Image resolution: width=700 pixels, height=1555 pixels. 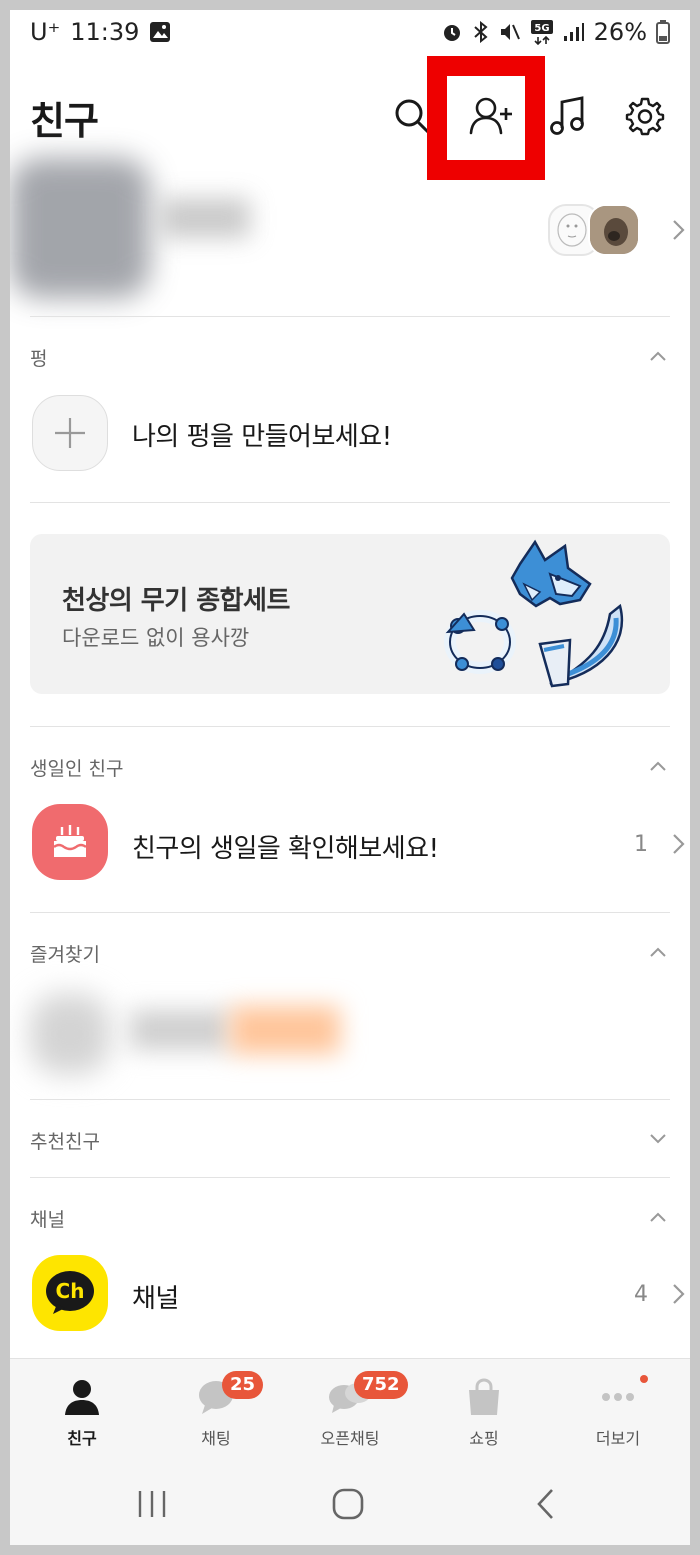 What do you see at coordinates (658, 1139) in the screenshot?
I see `expand-caret-icon` at bounding box center [658, 1139].